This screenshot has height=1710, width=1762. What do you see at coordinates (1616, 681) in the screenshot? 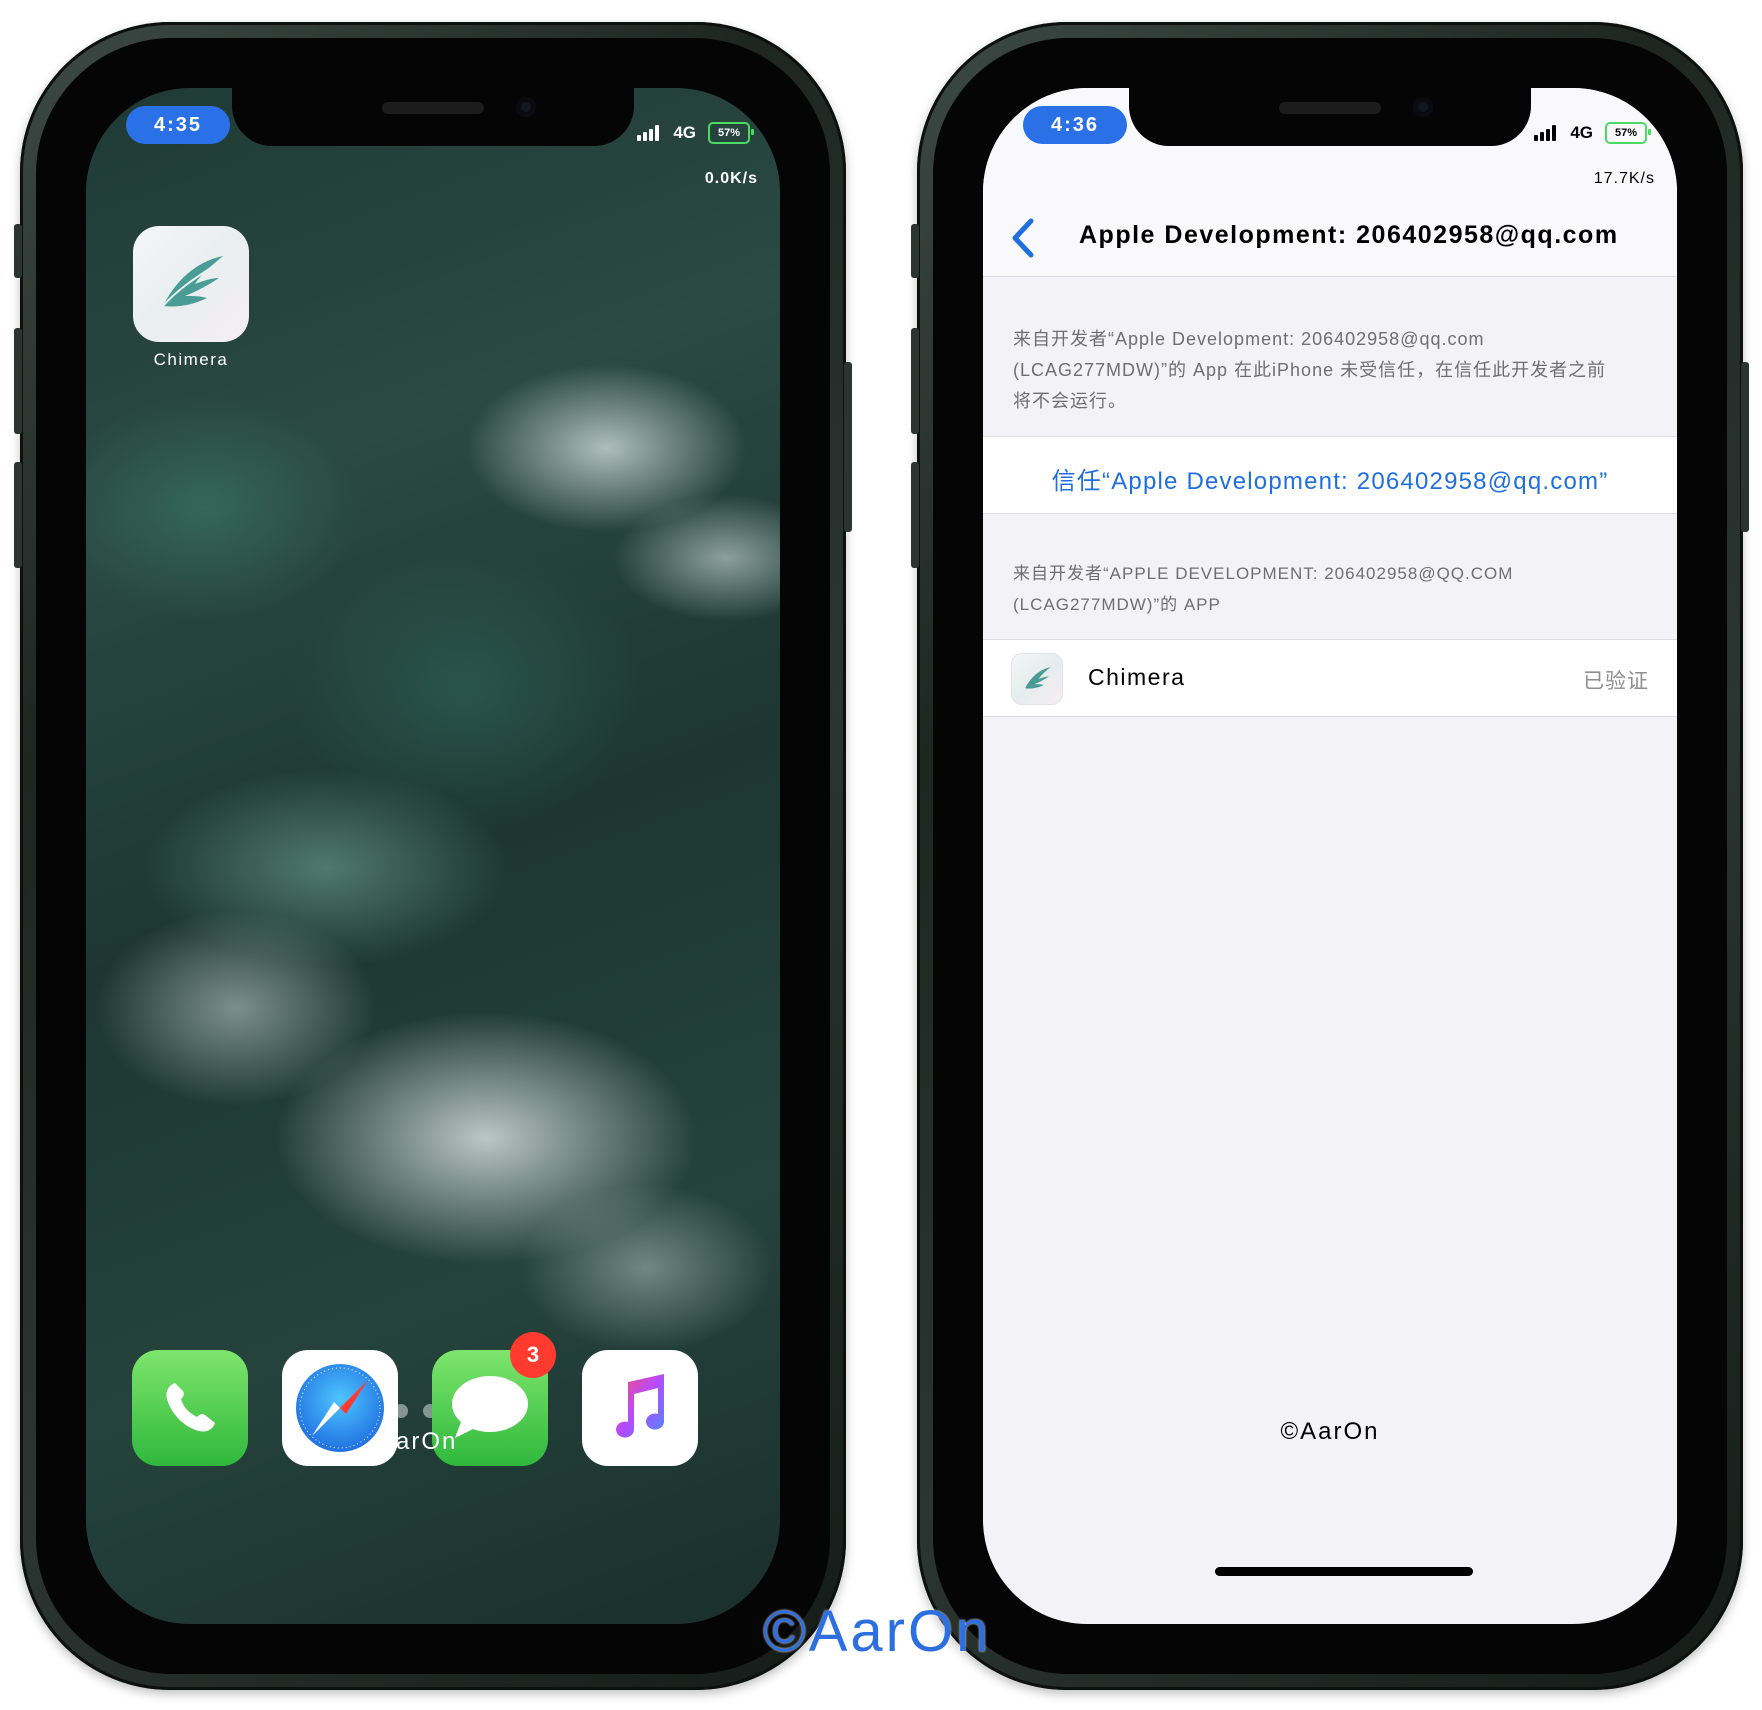
I see `verified-status: 已验证` at bounding box center [1616, 681].